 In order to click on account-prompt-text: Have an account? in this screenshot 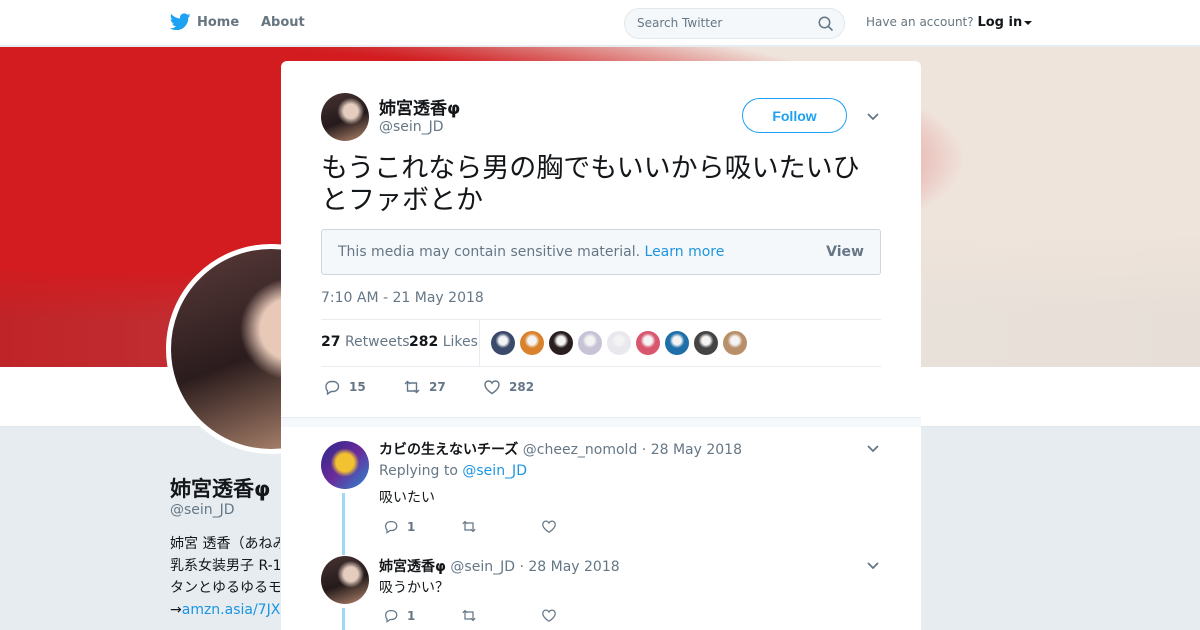, I will do `click(920, 22)`.